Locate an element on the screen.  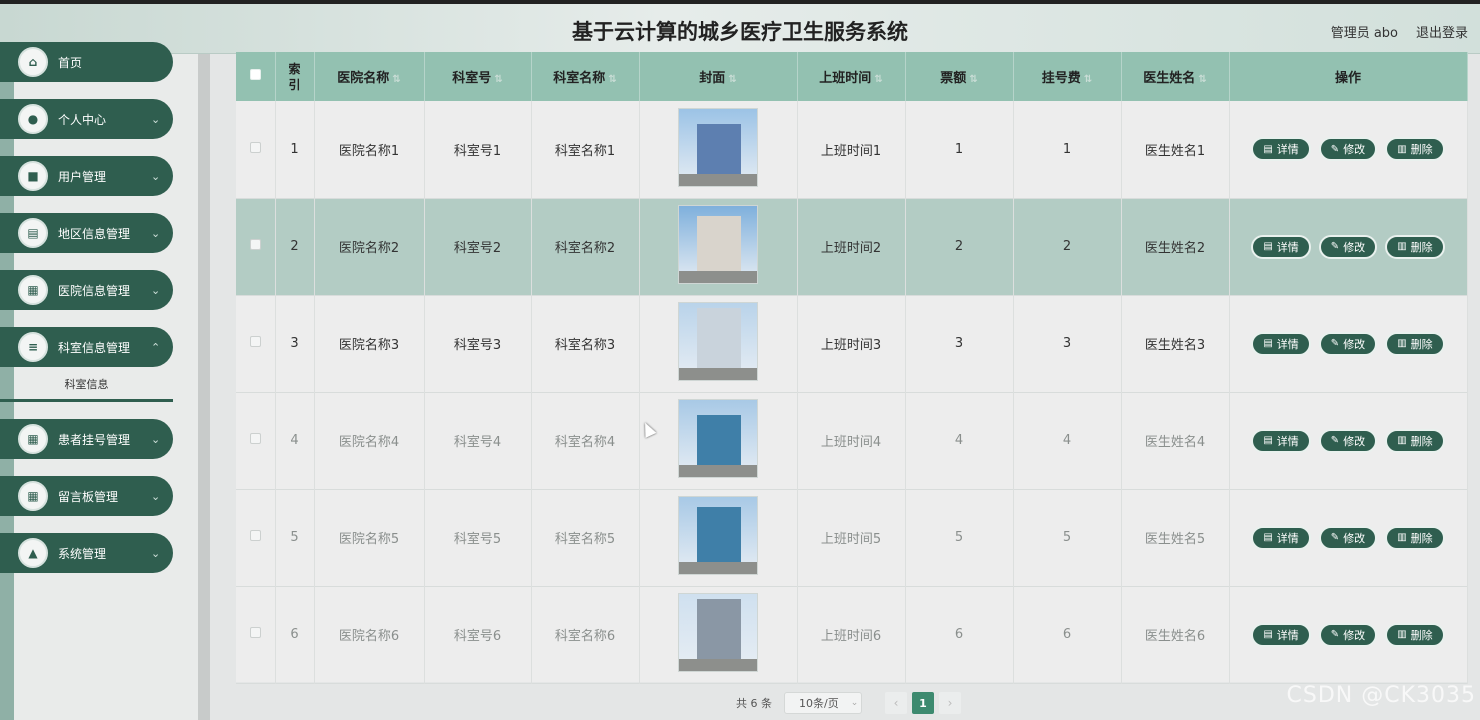
select-all-cell is located at coordinates (256, 76).